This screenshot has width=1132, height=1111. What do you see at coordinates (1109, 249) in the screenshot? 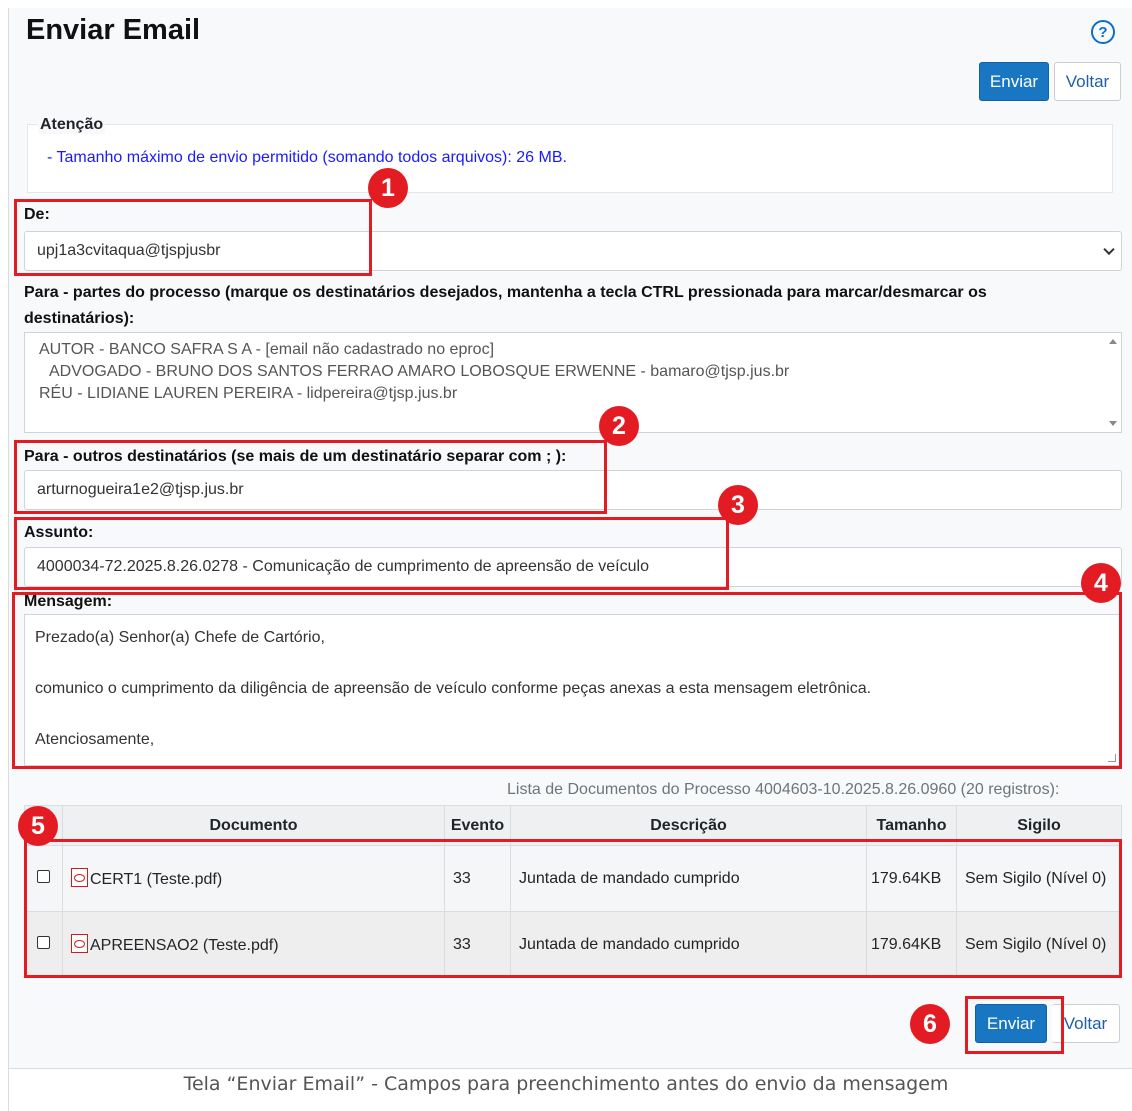
I see `chevron-down-icon` at bounding box center [1109, 249].